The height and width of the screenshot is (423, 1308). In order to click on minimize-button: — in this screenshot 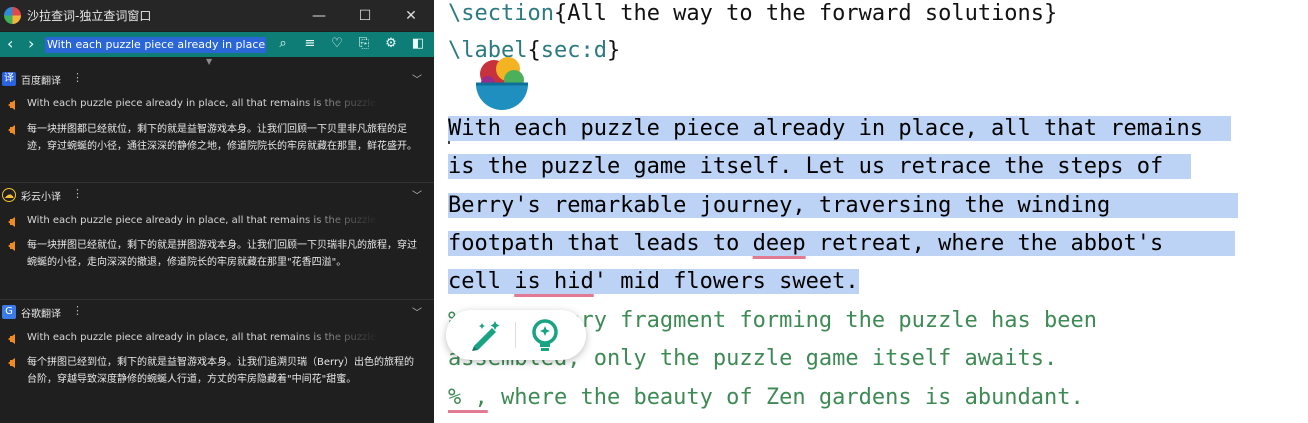, I will do `click(319, 15)`.